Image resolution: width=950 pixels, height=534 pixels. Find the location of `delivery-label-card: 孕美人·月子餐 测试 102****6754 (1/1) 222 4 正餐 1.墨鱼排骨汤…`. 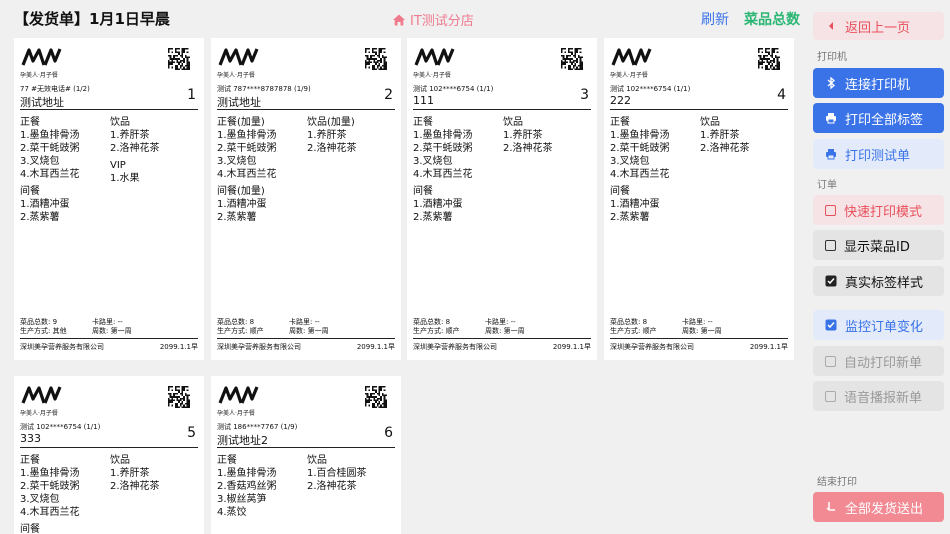

delivery-label-card: 孕美人·月子餐 测试 102****6754 (1/1) 222 4 正餐 1.墨鱼排骨汤… is located at coordinates (699, 199).